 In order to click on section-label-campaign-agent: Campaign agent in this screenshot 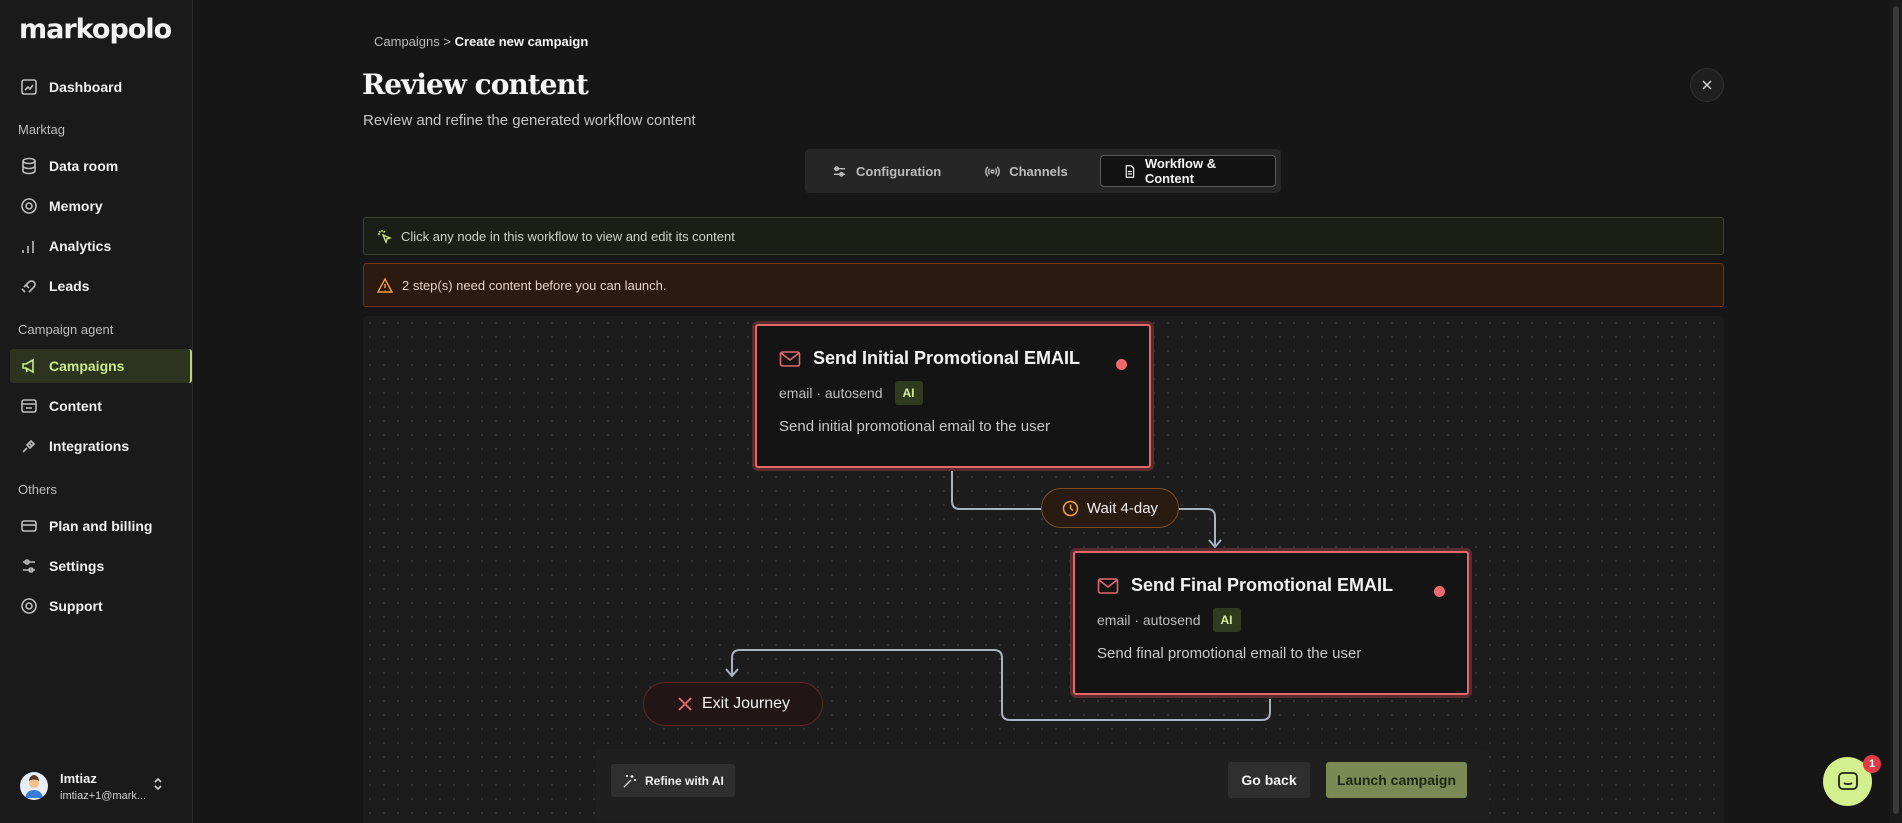, I will do `click(66, 329)`.